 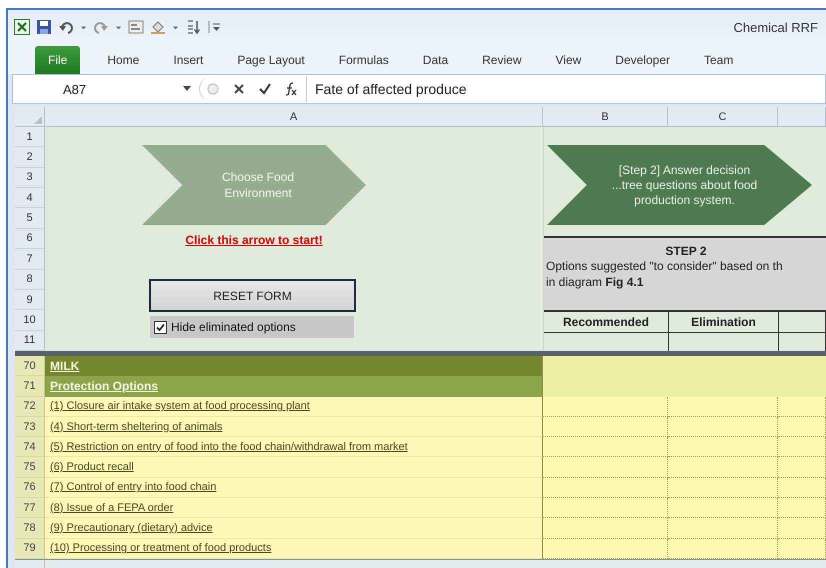 I want to click on option-link: (10) Processing or treatment of food products, so click(x=294, y=548).